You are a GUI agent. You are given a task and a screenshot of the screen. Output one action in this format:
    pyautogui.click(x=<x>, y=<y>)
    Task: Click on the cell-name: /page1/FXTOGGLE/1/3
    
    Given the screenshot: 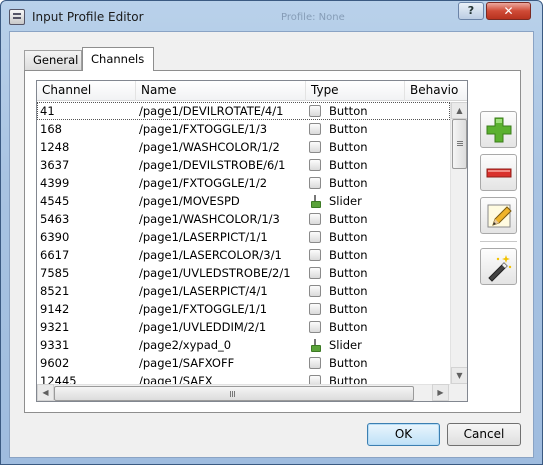 What is the action you would take?
    pyautogui.click(x=203, y=129)
    